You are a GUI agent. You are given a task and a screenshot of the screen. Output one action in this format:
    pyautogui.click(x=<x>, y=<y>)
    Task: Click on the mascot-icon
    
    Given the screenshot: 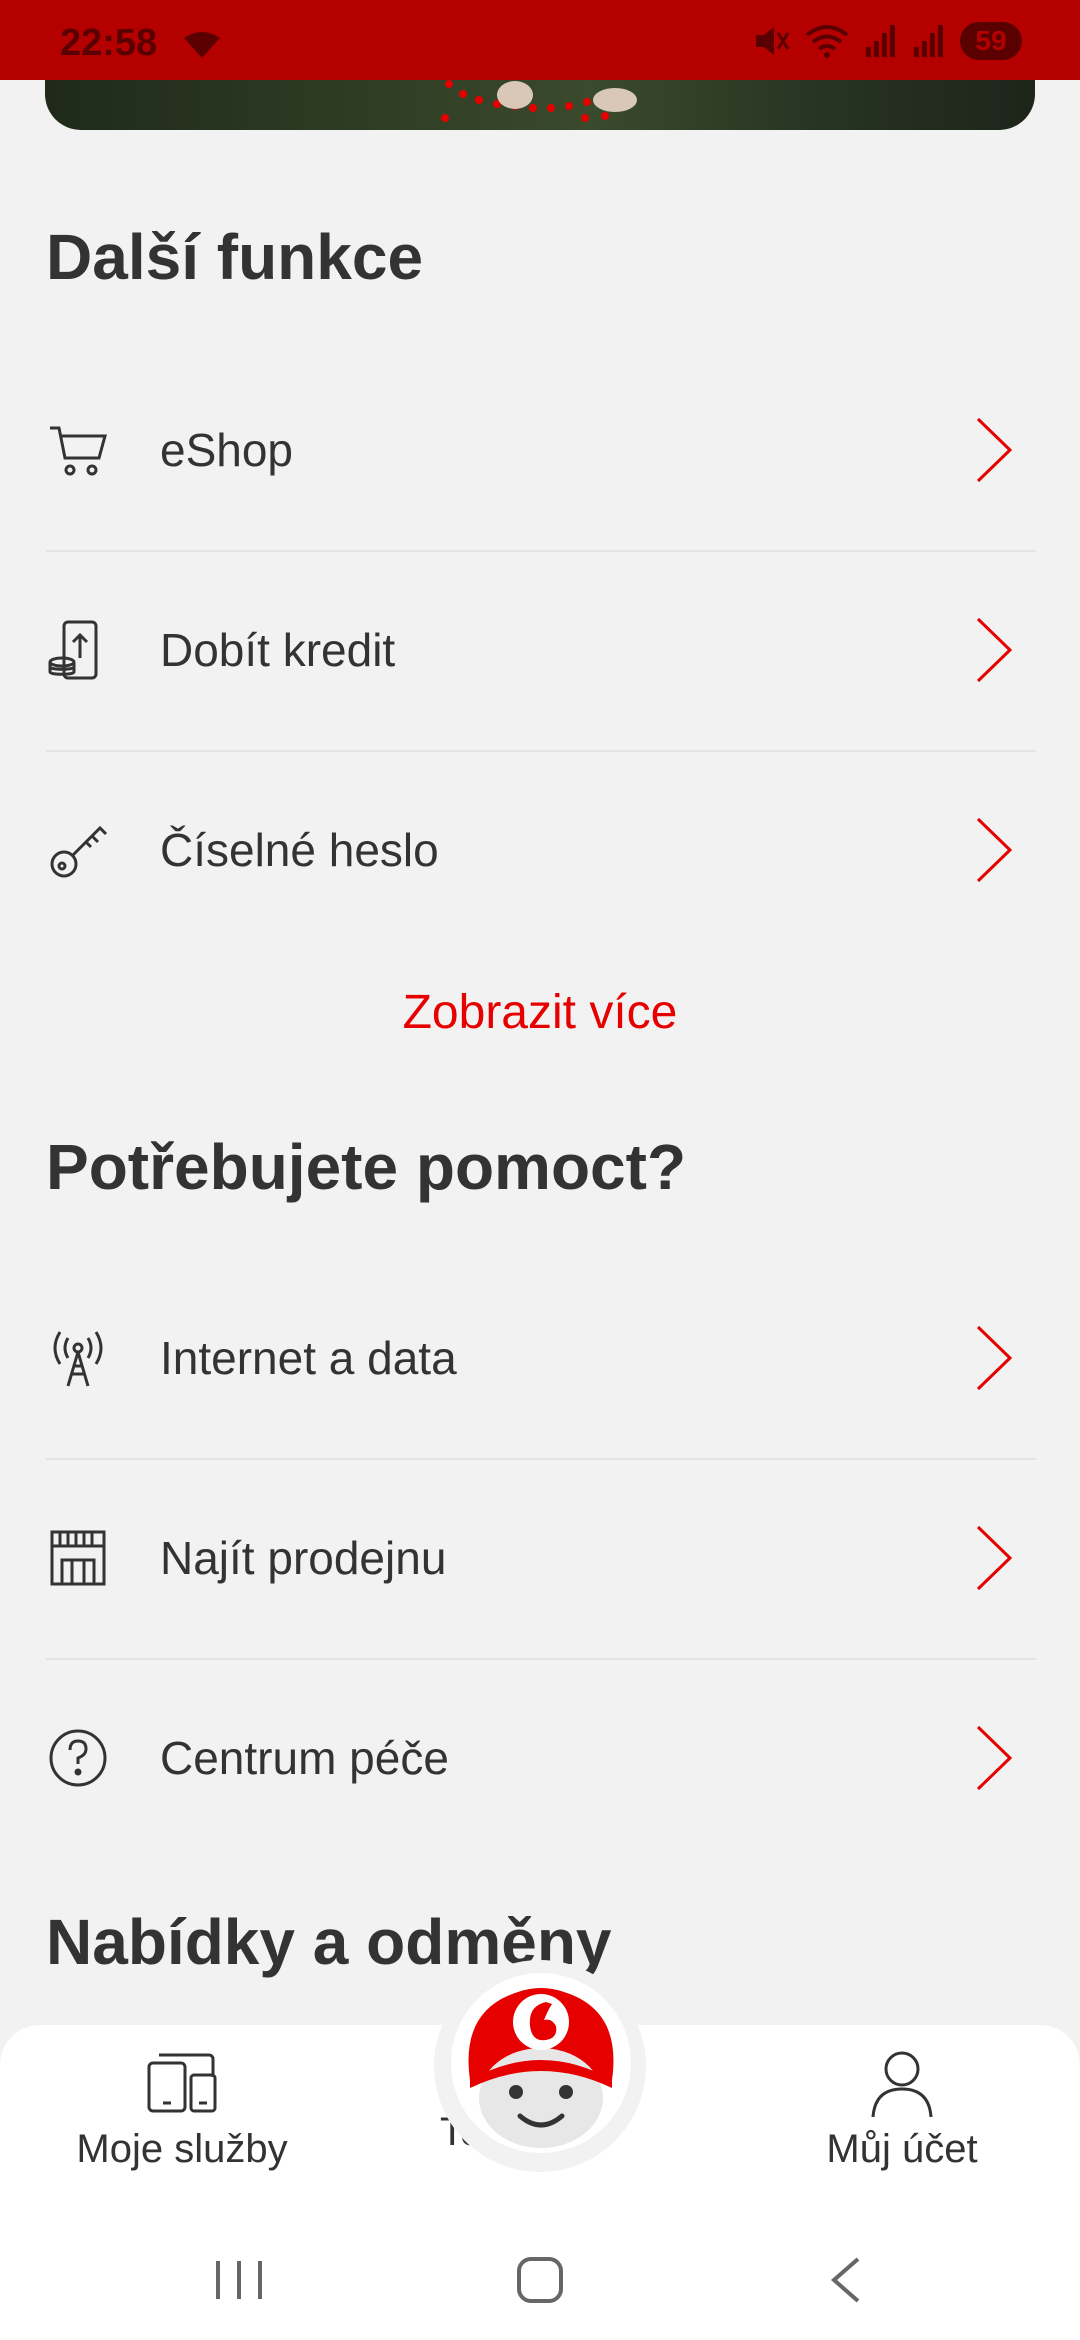 What is the action you would take?
    pyautogui.click(x=541, y=2063)
    